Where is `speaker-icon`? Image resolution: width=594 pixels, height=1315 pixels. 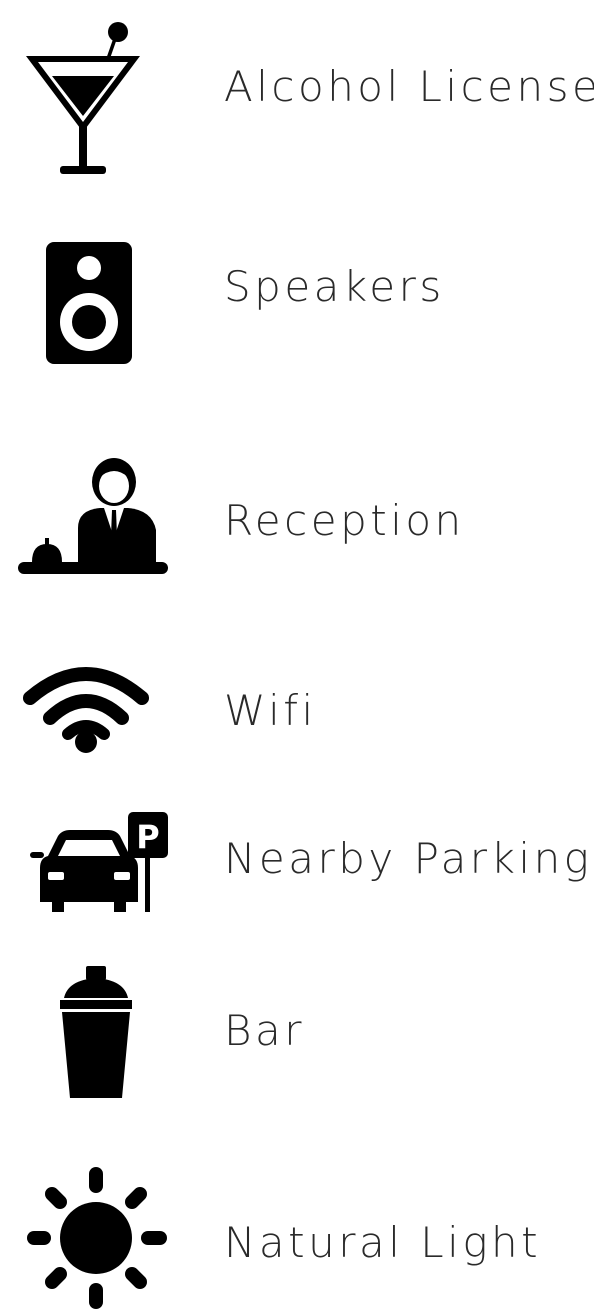
speaker-icon is located at coordinates (89, 303).